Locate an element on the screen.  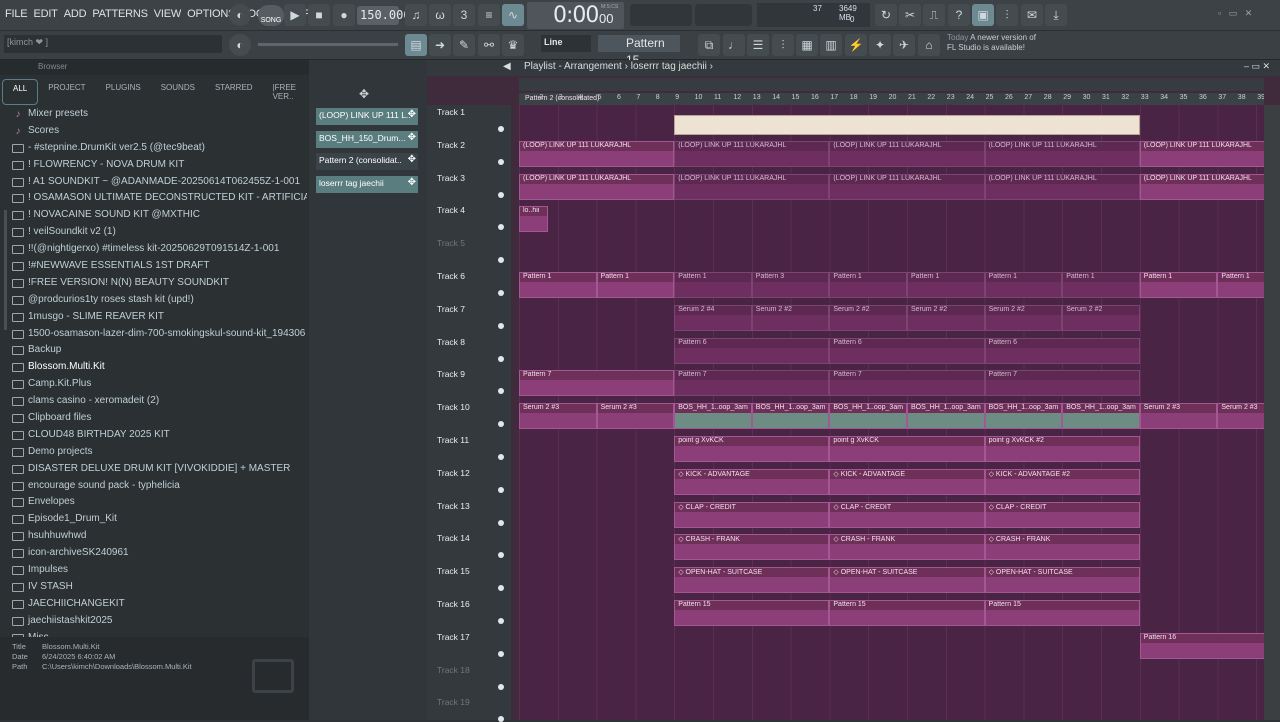
browser-item: !#NEWWAVE ESSENTIALS 1ST DRAFT is located at coordinates (159, 266).